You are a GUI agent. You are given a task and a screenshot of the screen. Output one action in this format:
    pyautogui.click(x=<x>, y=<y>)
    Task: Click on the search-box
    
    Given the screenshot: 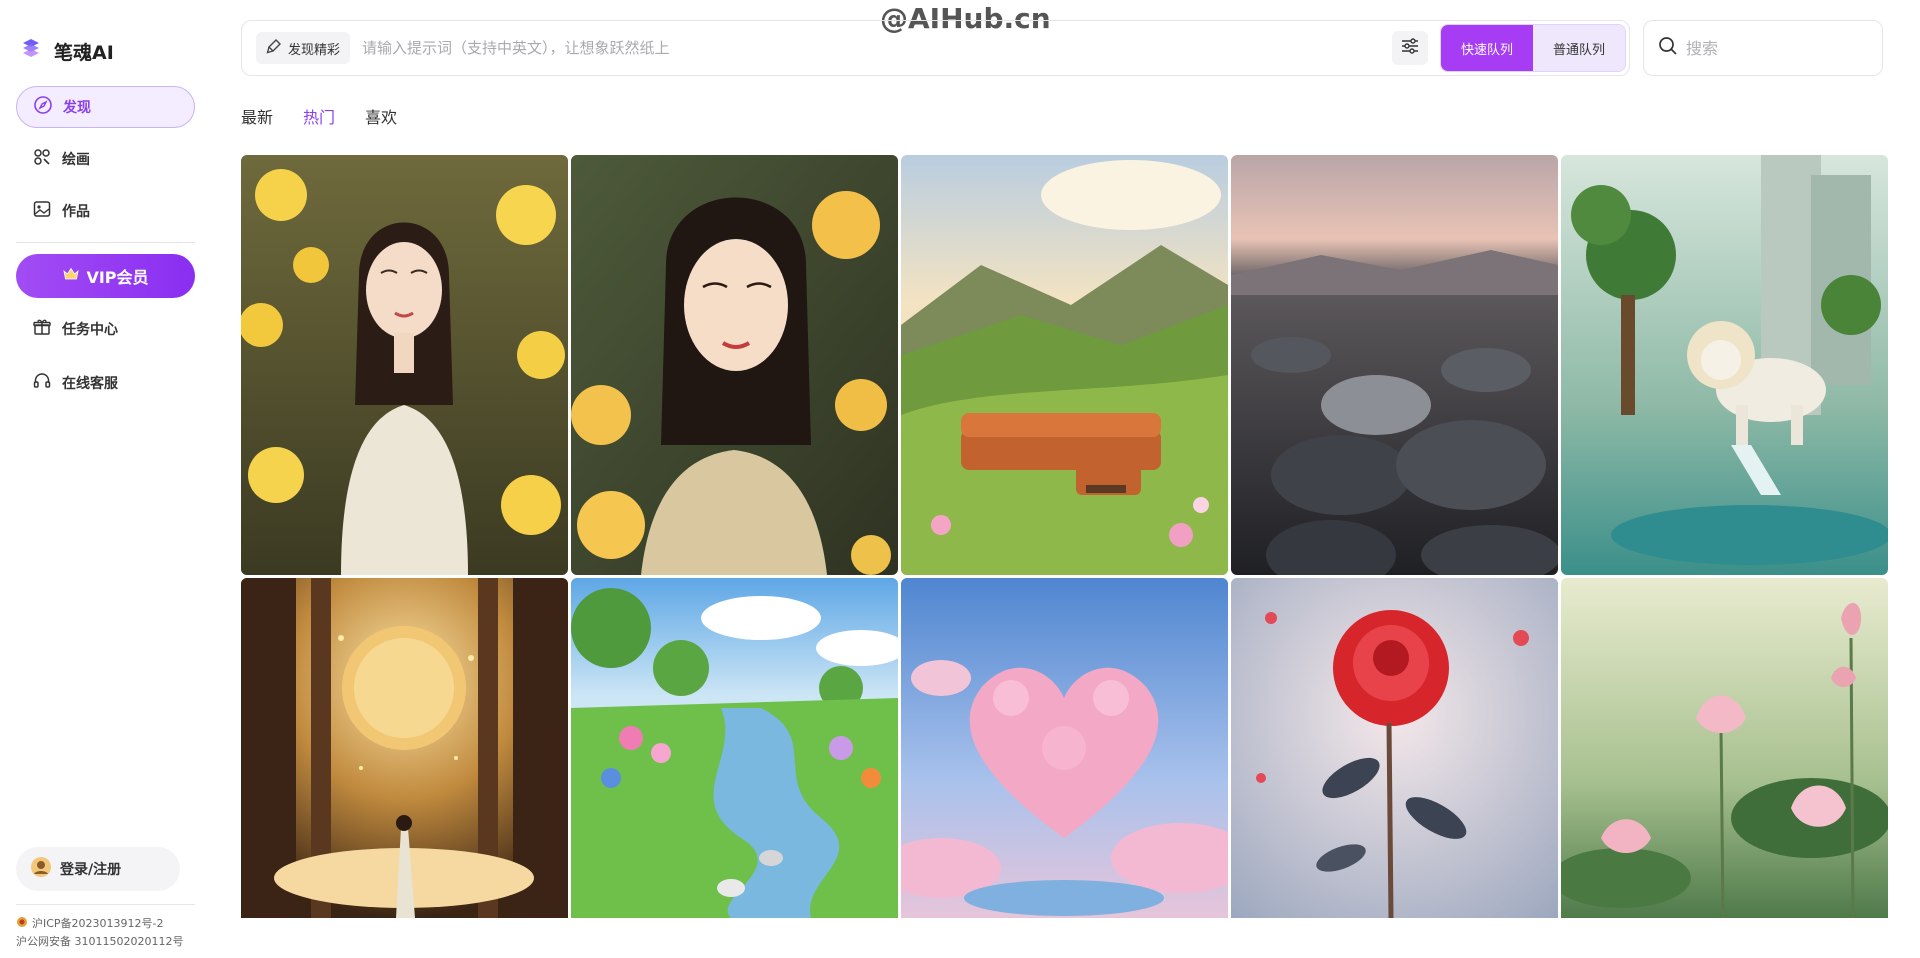 What is the action you would take?
    pyautogui.click(x=1763, y=48)
    